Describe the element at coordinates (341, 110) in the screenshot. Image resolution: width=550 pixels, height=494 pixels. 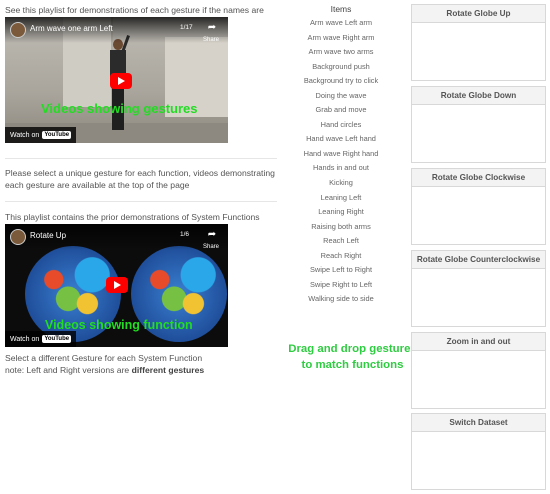
I see `gesture-item: Grab and move` at that location.